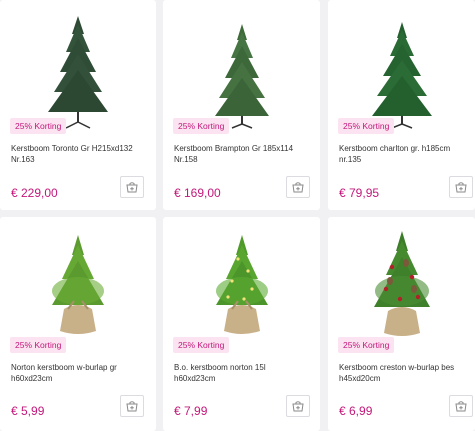 The image size is (475, 431). Describe the element at coordinates (359, 193) in the screenshot. I see `product-price: € 79,95` at that location.